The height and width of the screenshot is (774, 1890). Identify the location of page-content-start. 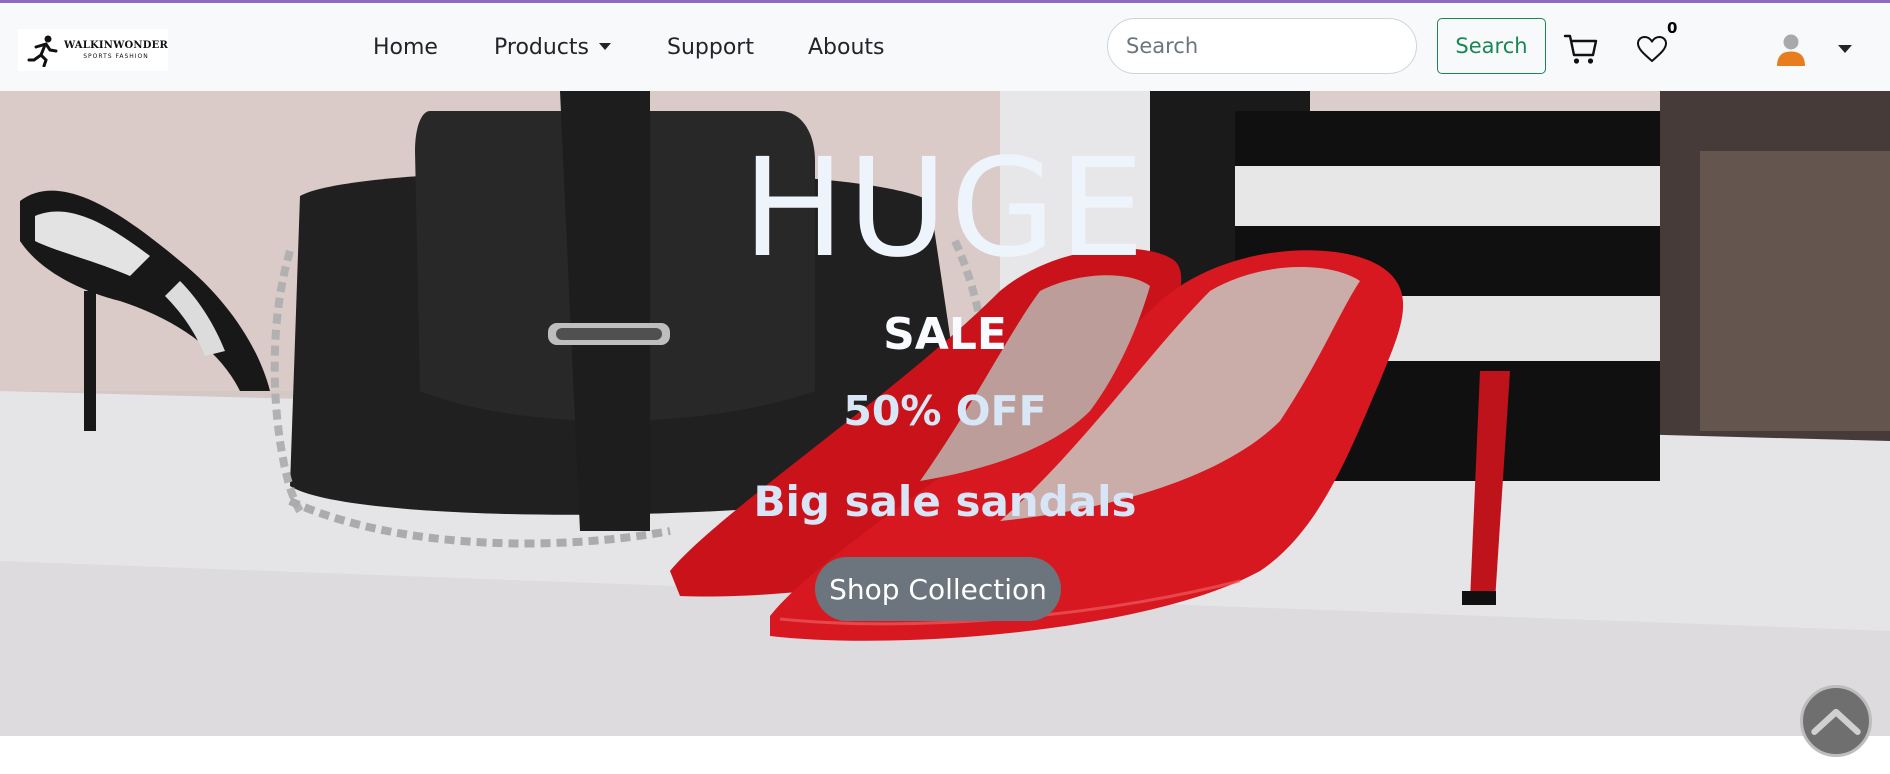
(945, 755).